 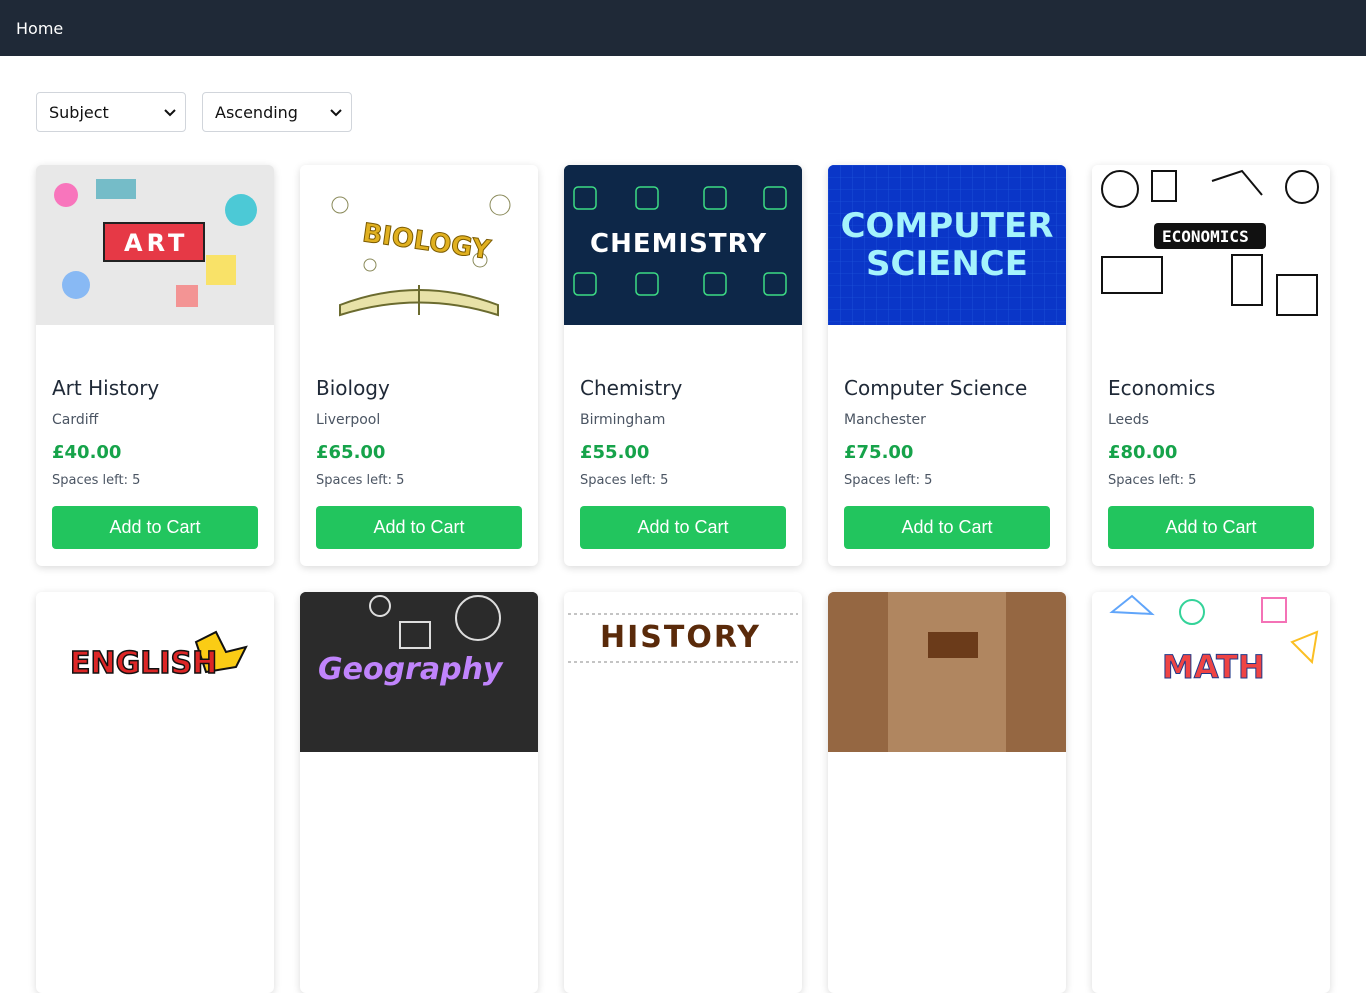 I want to click on course-image-chemistry: CHEMISTRY, so click(x=683, y=245).